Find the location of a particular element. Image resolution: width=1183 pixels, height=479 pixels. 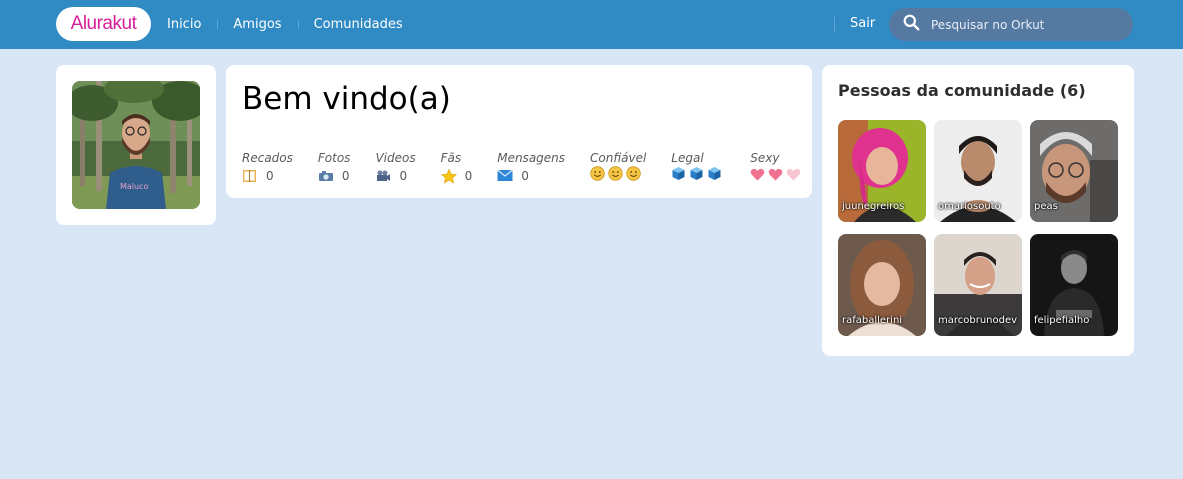

stat-recados: Recados 0 is located at coordinates (267, 167).